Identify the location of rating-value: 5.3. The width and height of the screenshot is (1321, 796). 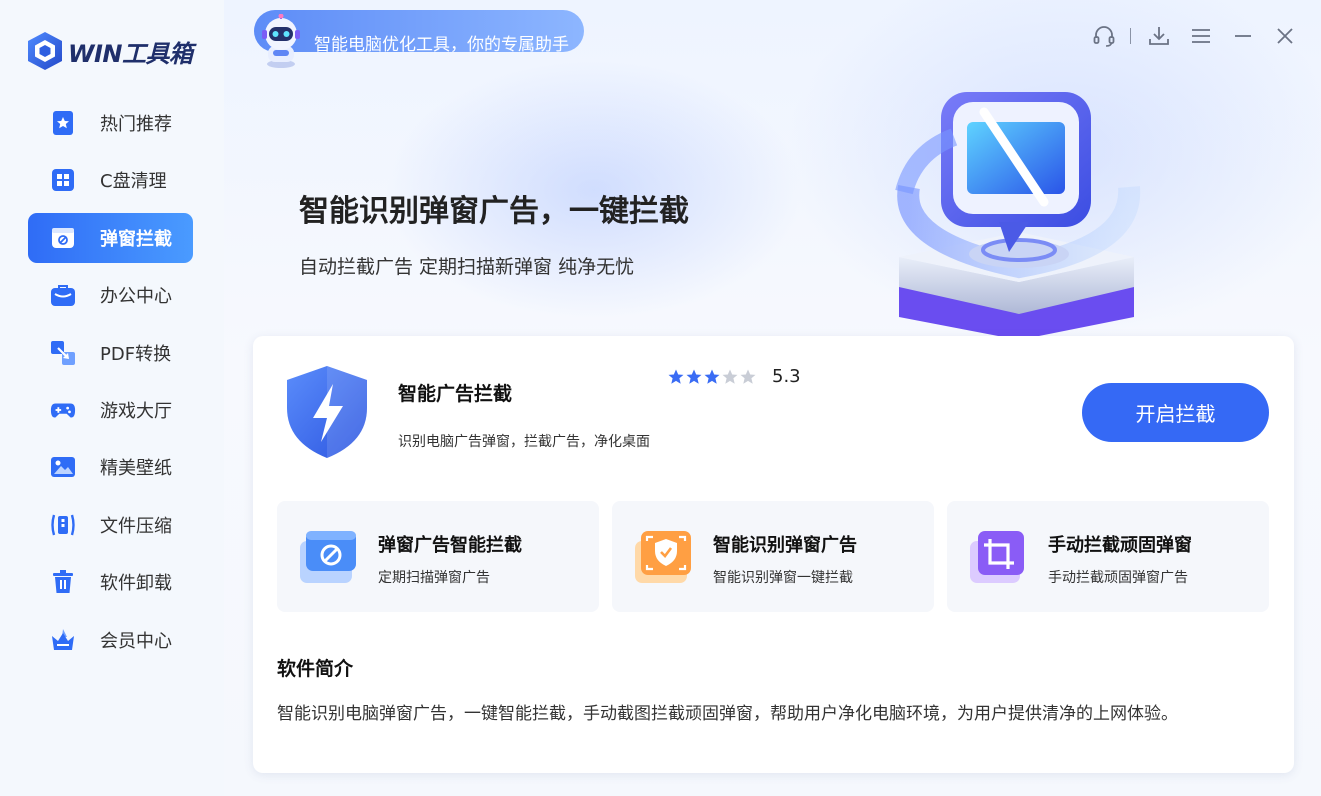
(786, 376).